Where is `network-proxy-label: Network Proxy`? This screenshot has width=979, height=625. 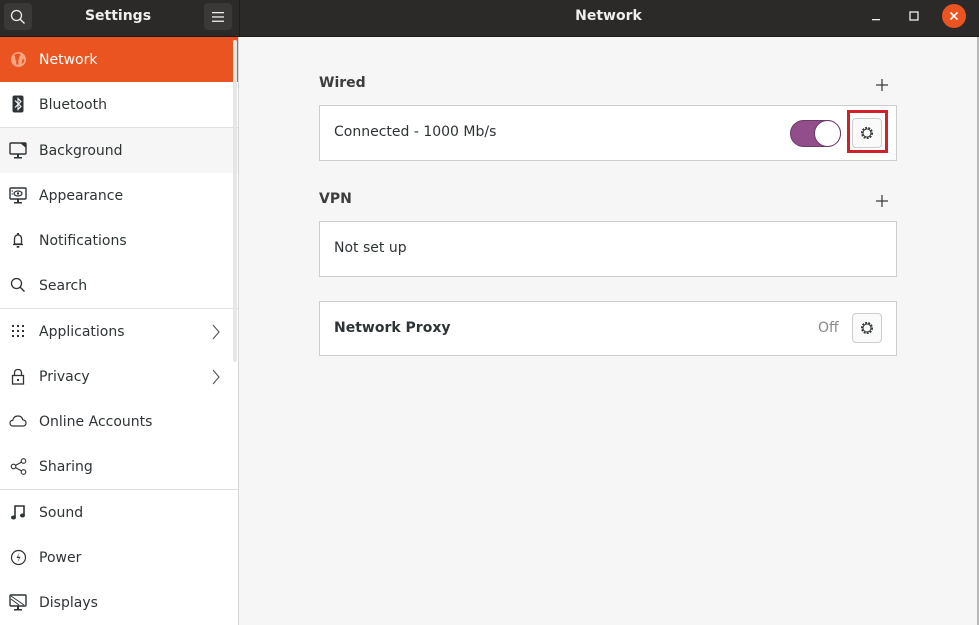
network-proxy-label: Network Proxy is located at coordinates (392, 328).